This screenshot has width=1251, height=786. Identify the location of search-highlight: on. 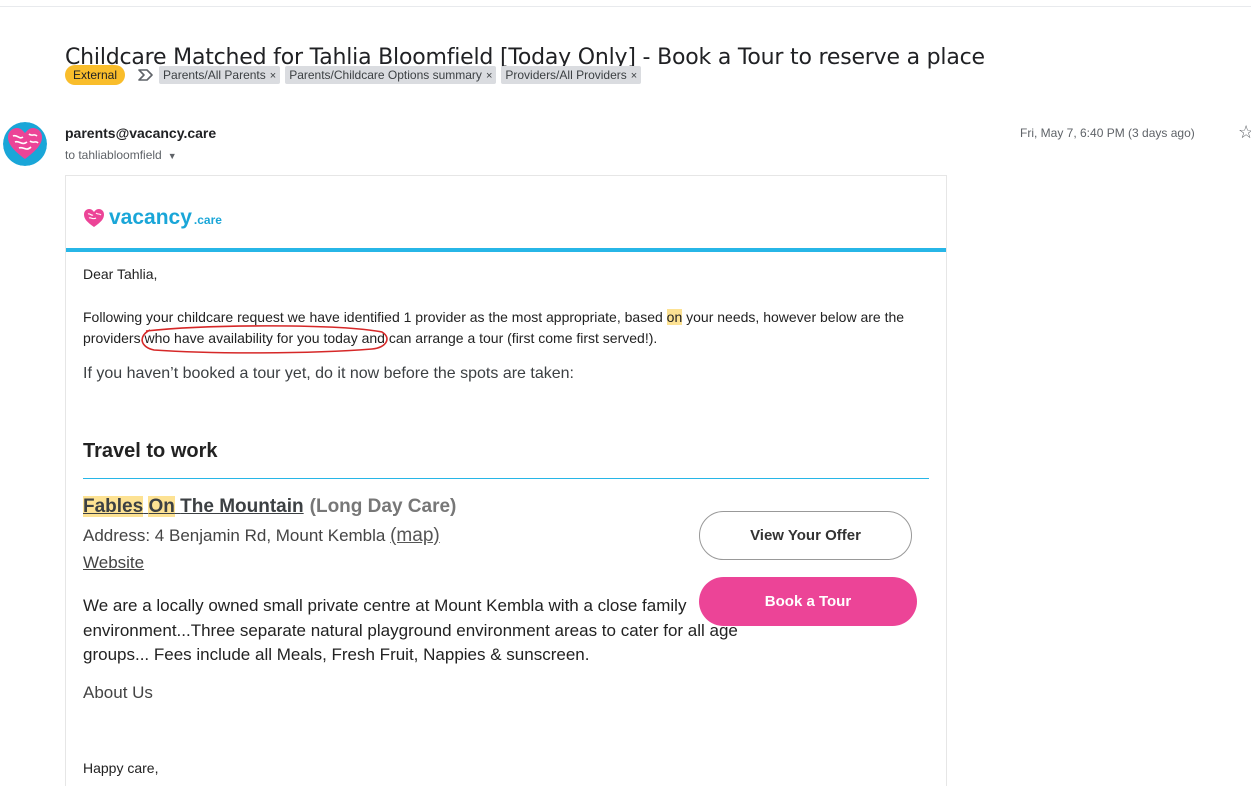
(674, 317).